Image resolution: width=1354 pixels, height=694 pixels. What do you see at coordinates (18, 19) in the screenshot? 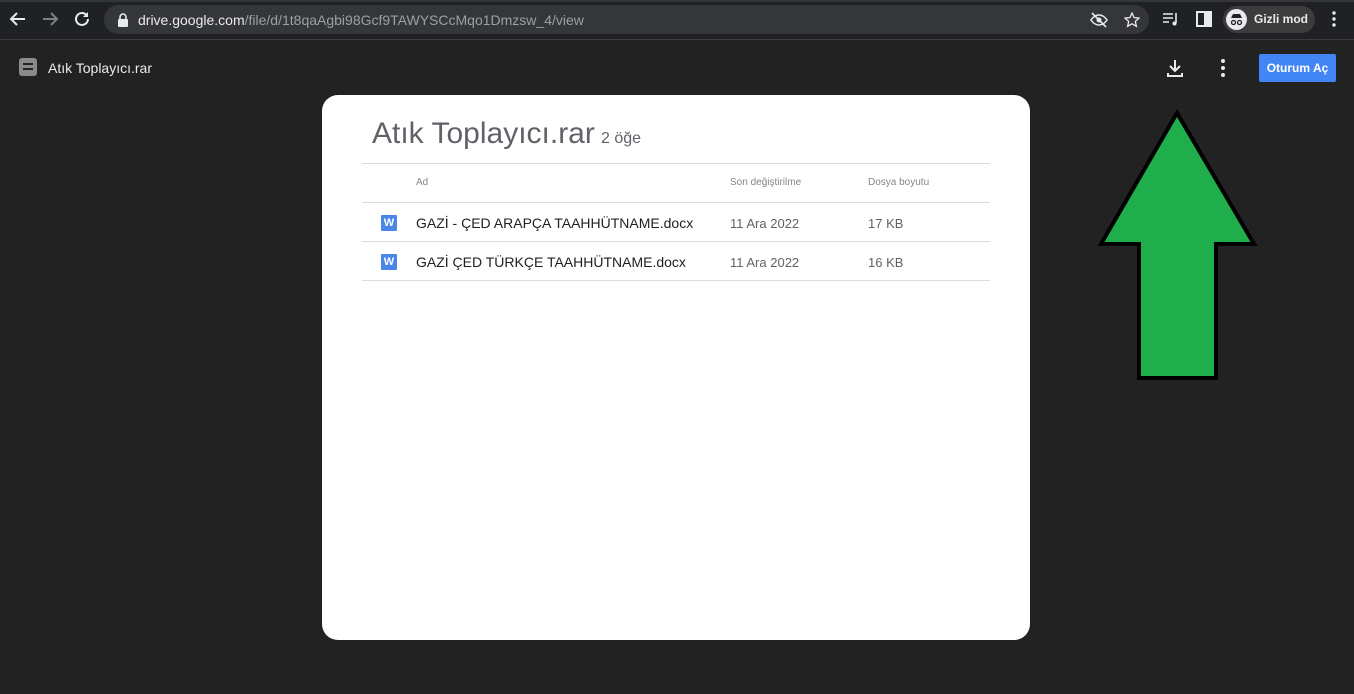
I see `back-icon` at bounding box center [18, 19].